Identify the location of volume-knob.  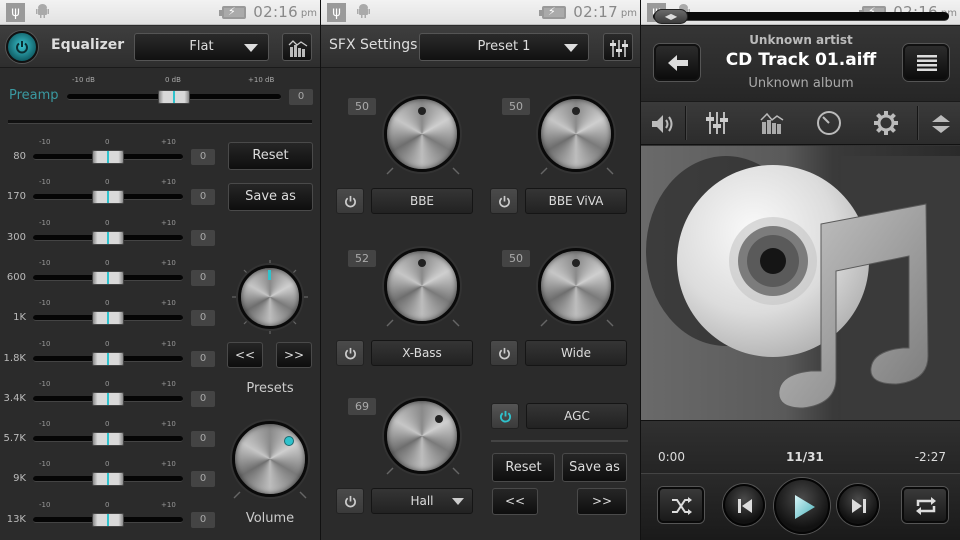
(270, 459).